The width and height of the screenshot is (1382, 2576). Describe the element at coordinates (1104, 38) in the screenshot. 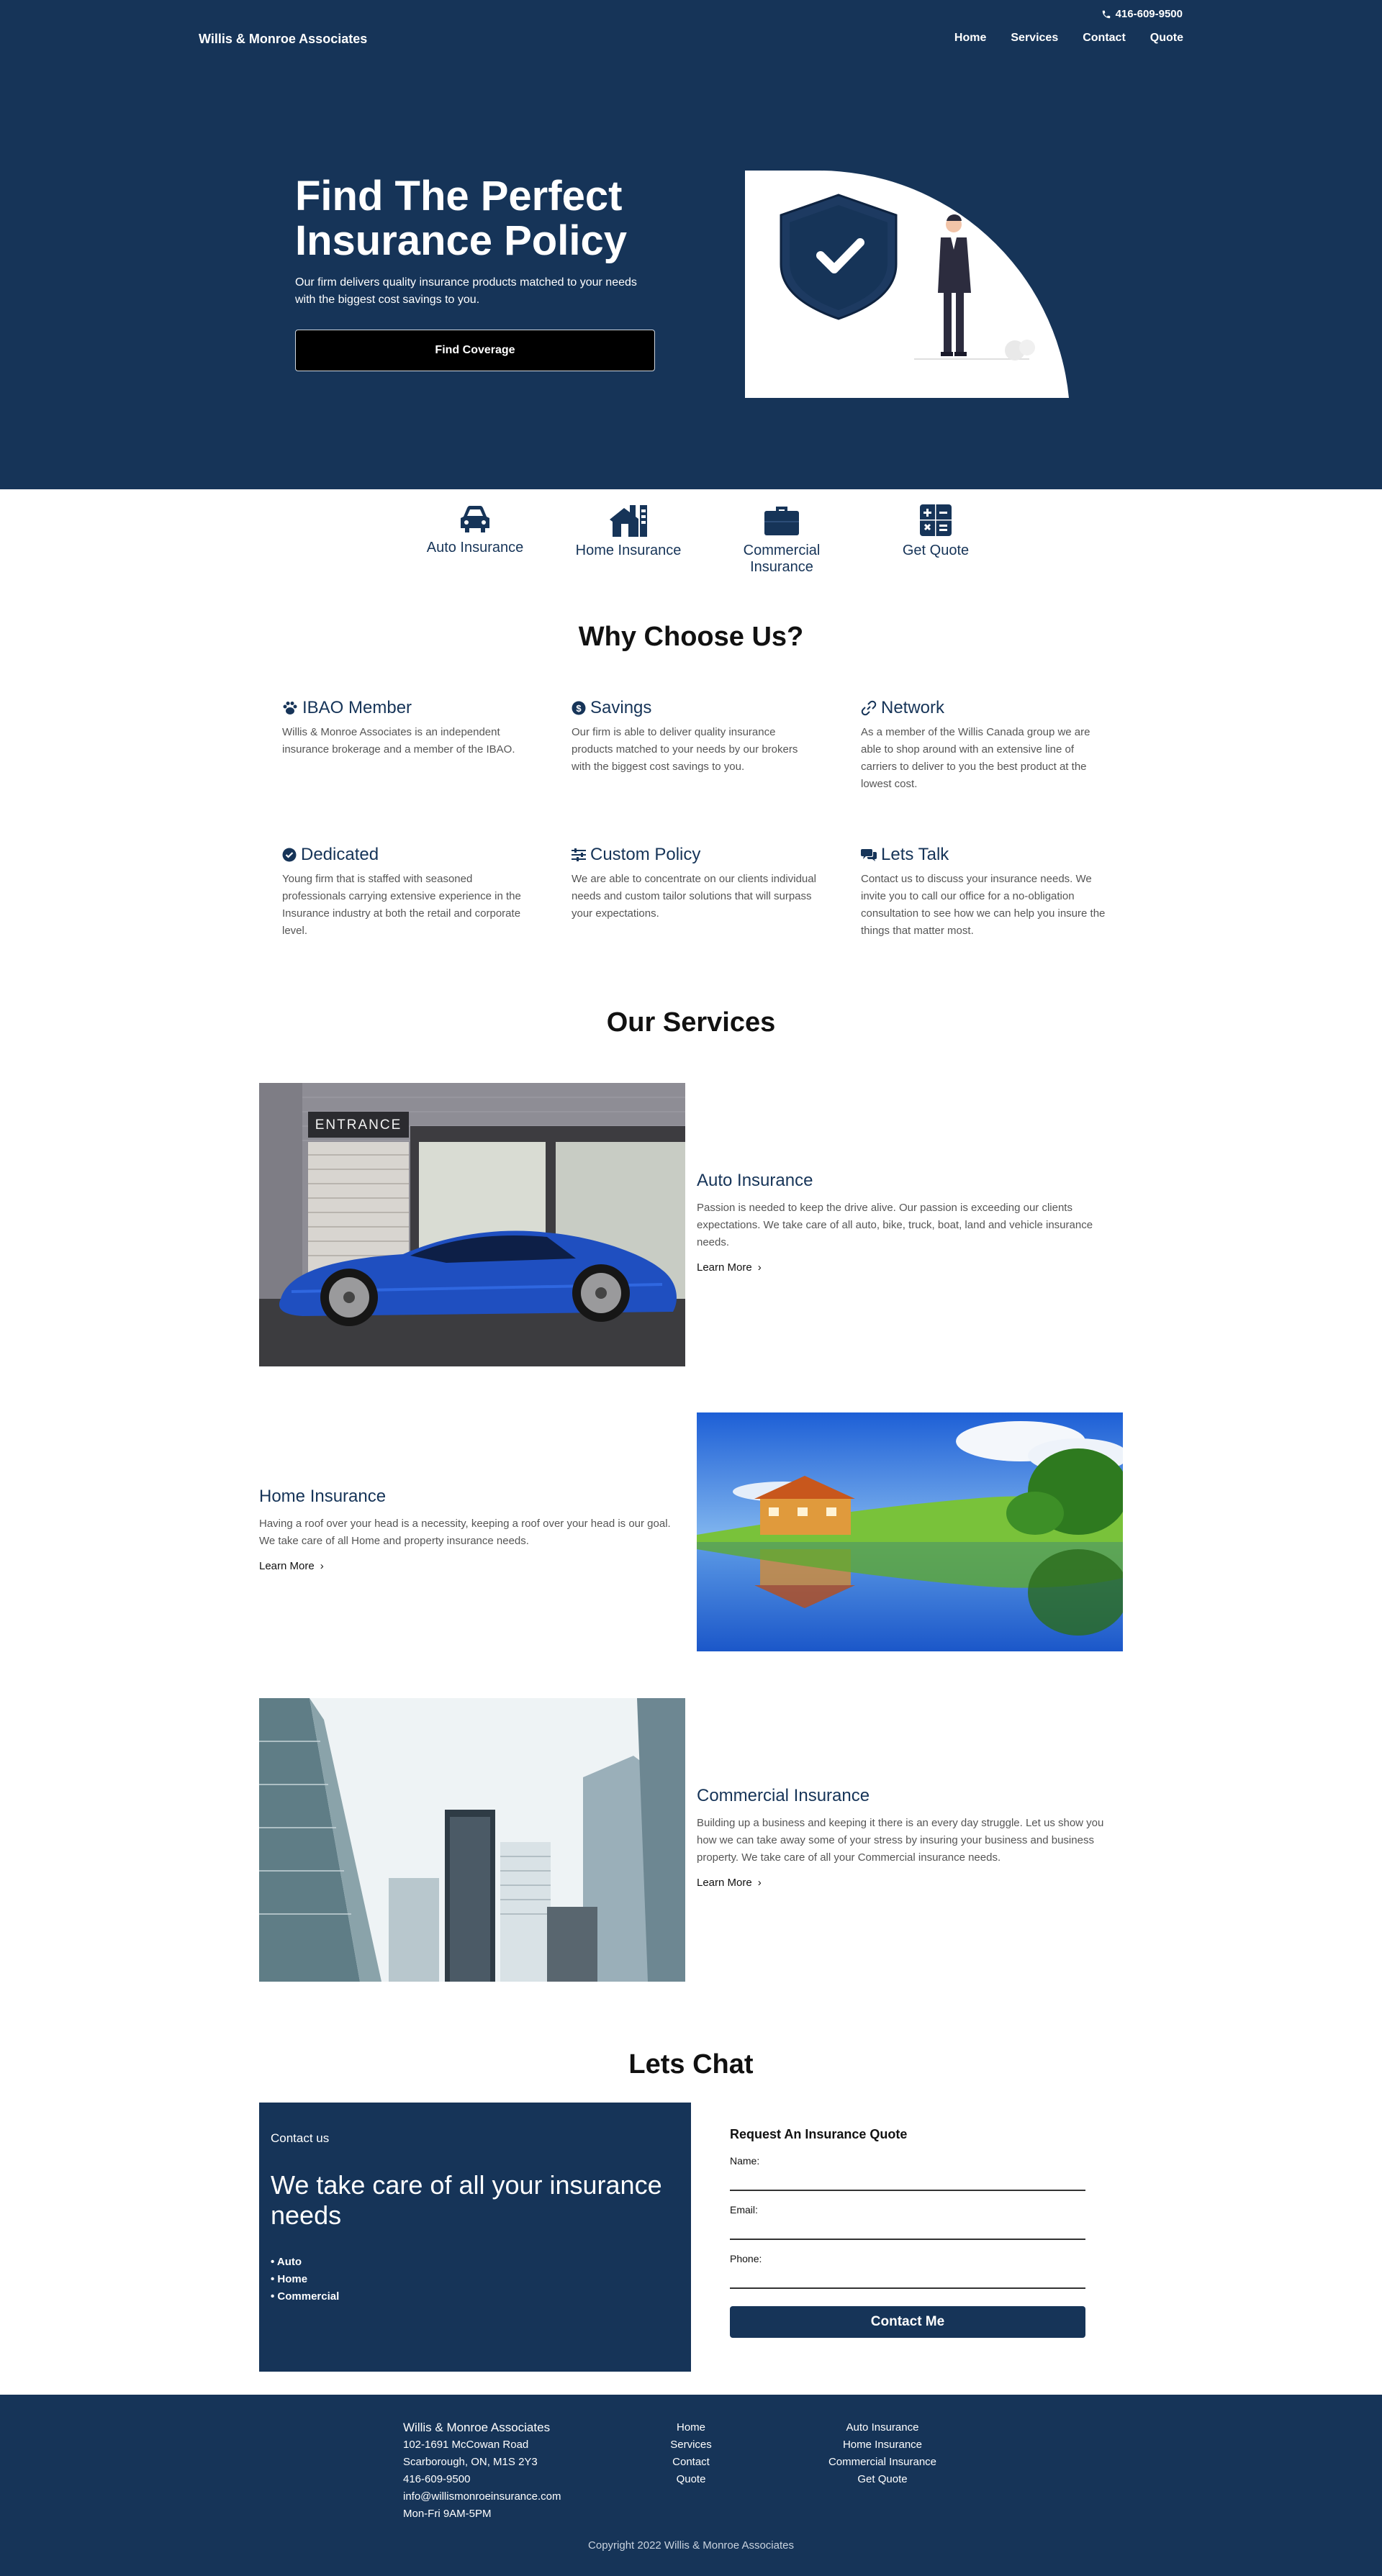

I see `nav-contact: Contact` at that location.